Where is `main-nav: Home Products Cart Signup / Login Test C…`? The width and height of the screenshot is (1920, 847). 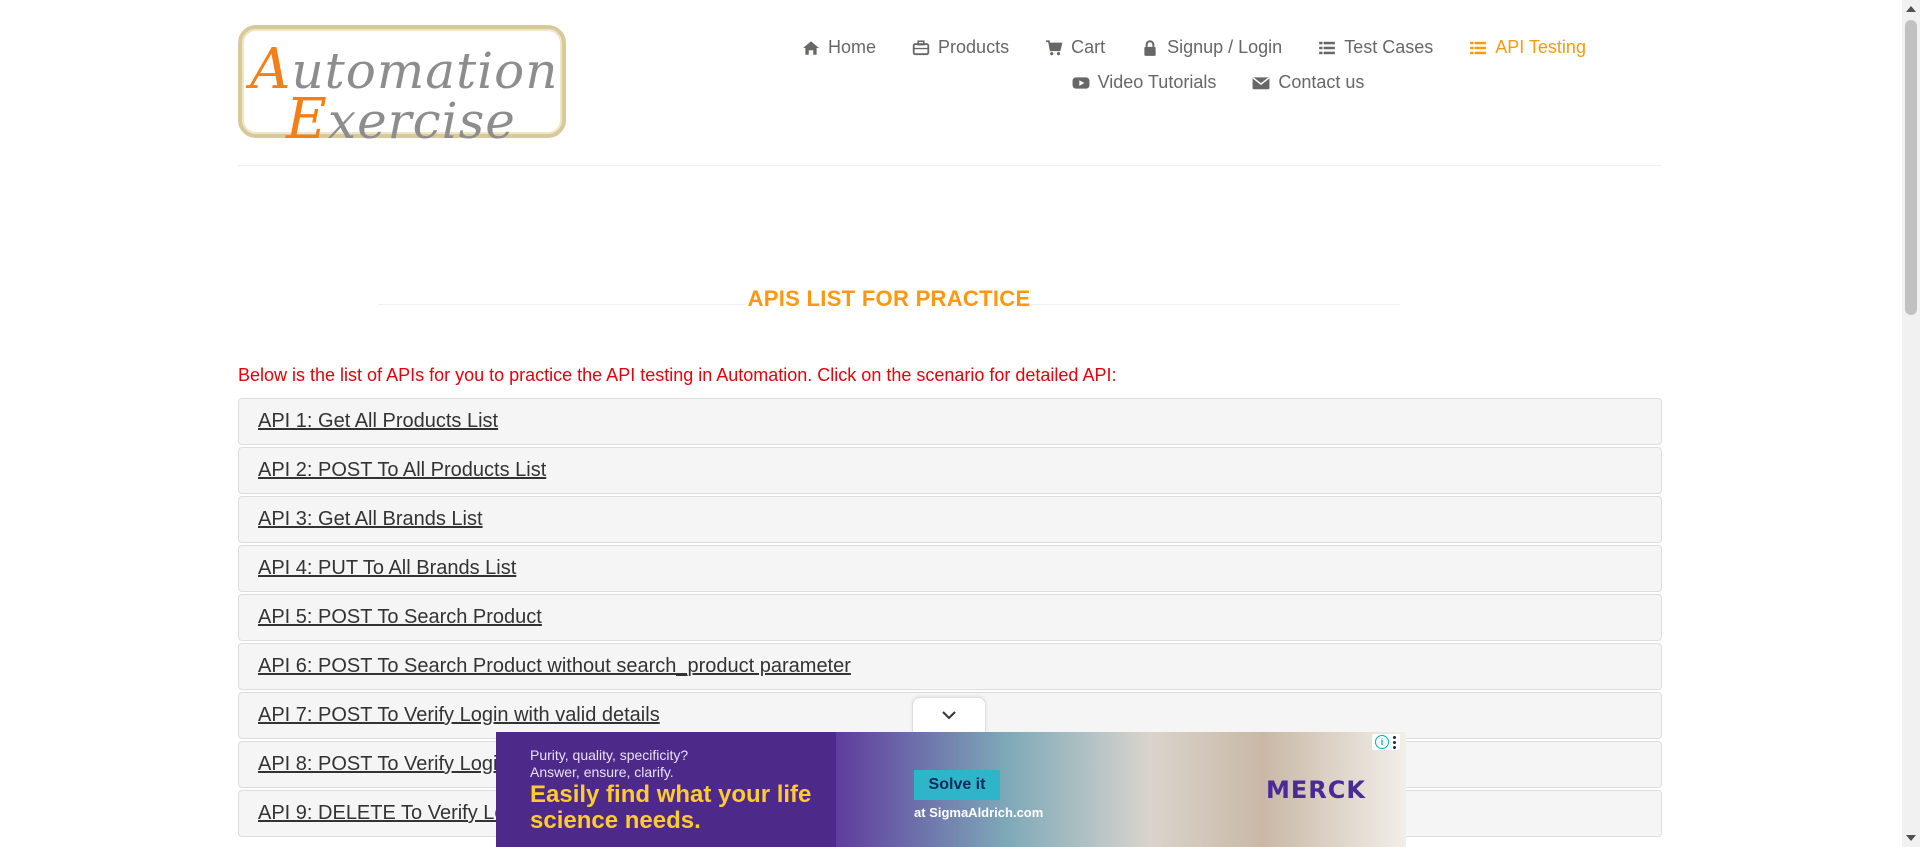
main-nav: Home Products Cart Signup / Login Test C… is located at coordinates (1218, 65).